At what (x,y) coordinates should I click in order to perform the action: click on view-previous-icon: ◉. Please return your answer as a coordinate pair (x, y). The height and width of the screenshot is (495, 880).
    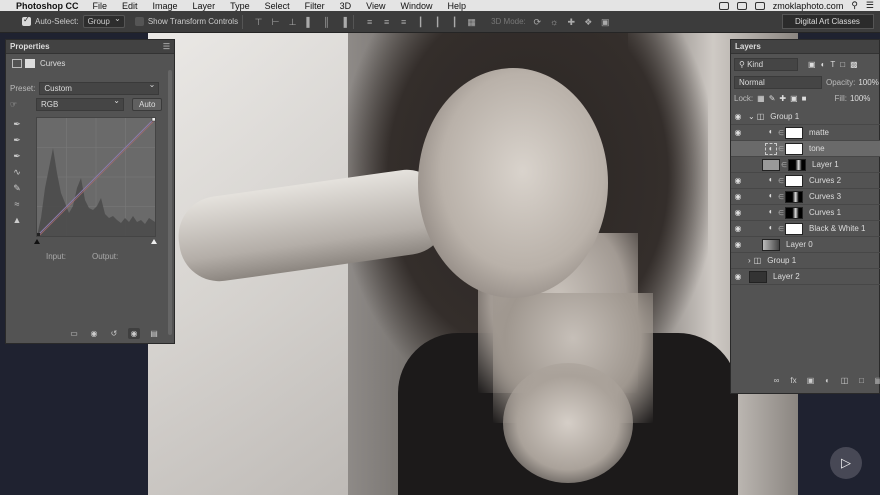
    Looking at the image, I should click on (94, 333).